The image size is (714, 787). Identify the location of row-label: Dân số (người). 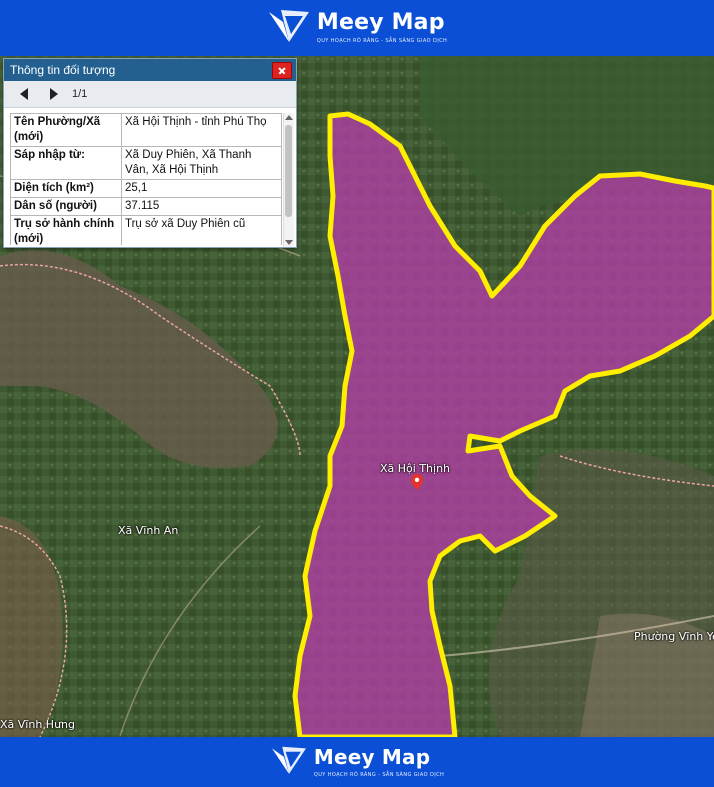
(66, 206).